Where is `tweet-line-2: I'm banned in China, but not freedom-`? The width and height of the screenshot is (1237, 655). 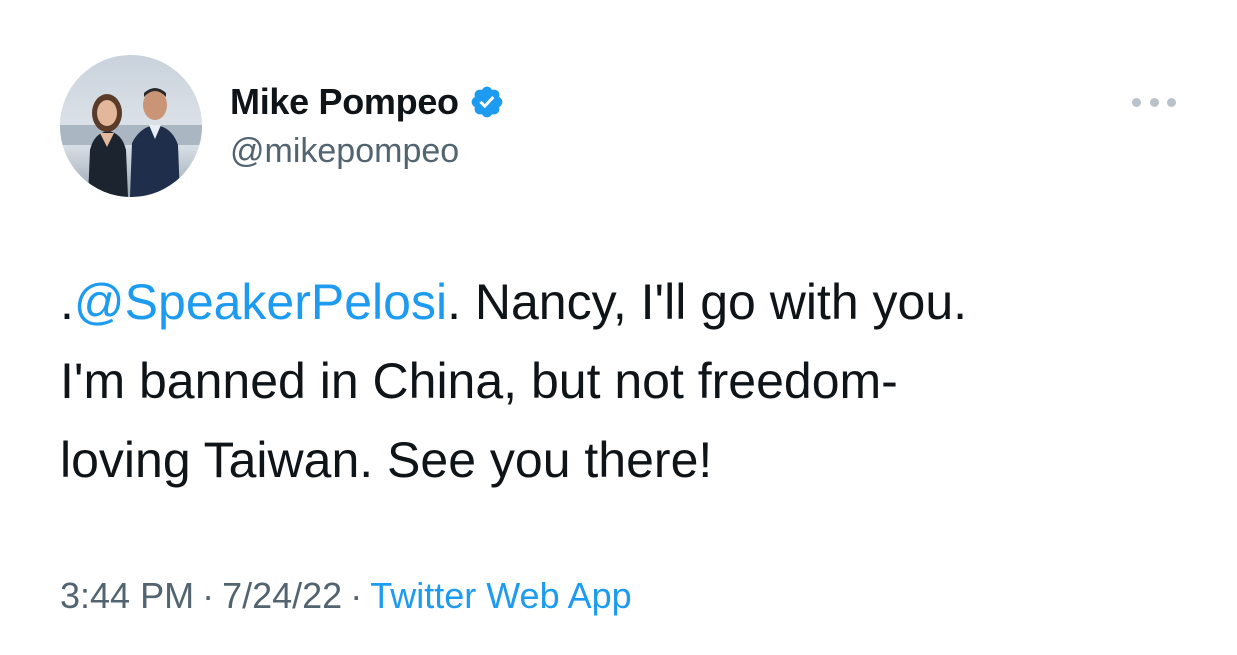 tweet-line-2: I'm banned in China, but not freedom- is located at coordinates (479, 381).